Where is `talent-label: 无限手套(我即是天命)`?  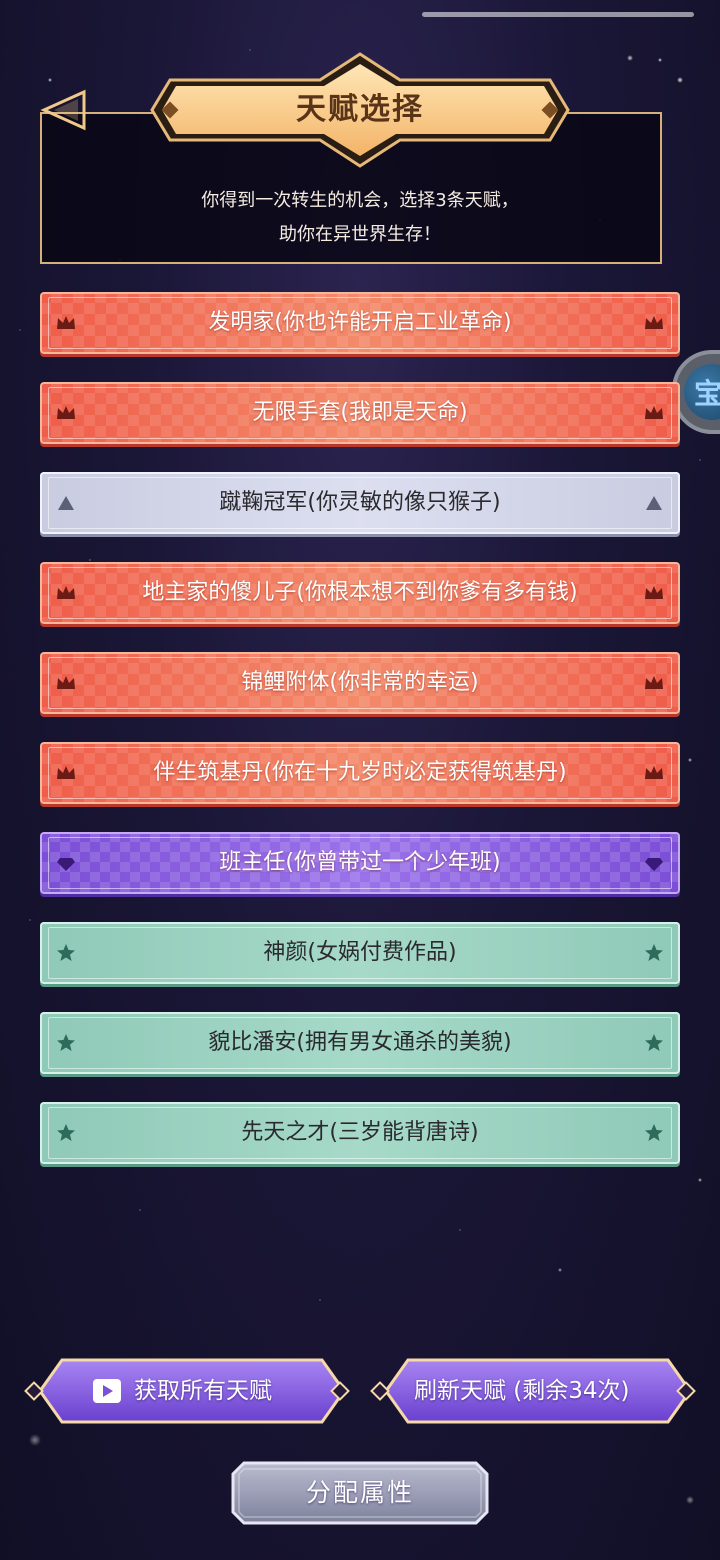
talent-label: 无限手套(我即是天命) is located at coordinates (360, 412).